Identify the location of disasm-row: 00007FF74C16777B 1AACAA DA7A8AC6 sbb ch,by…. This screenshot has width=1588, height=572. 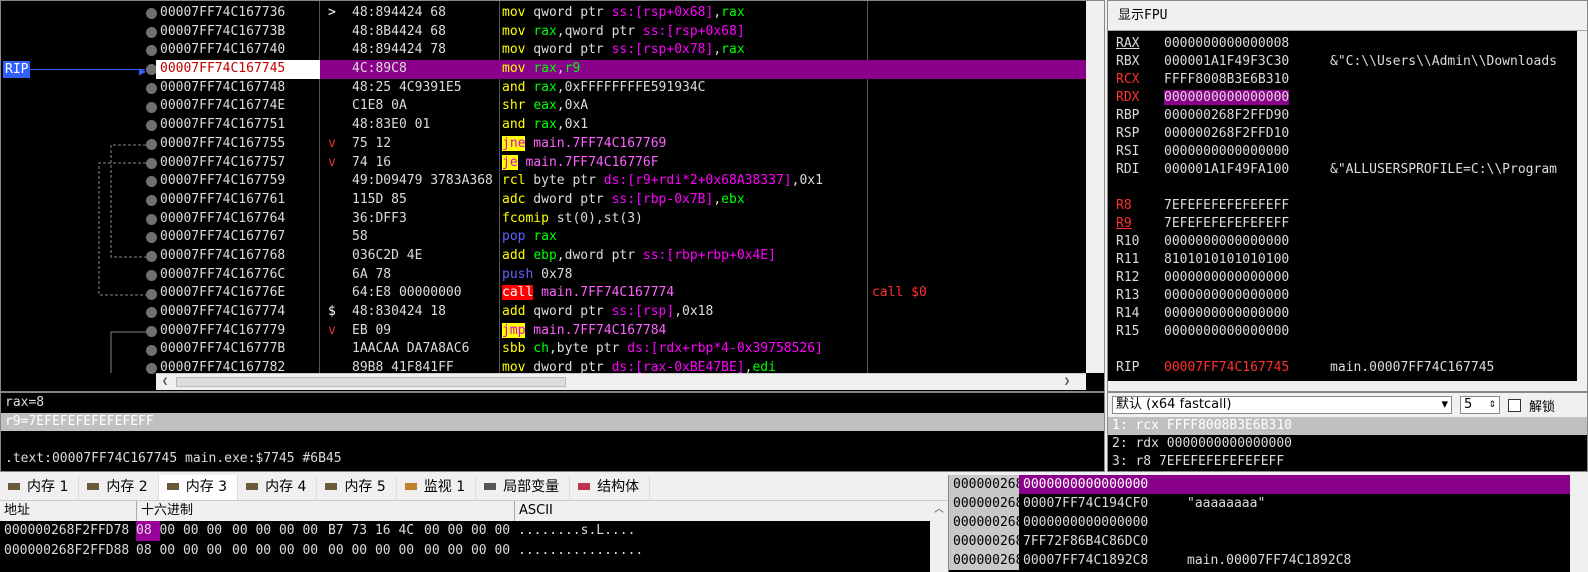
(621, 349).